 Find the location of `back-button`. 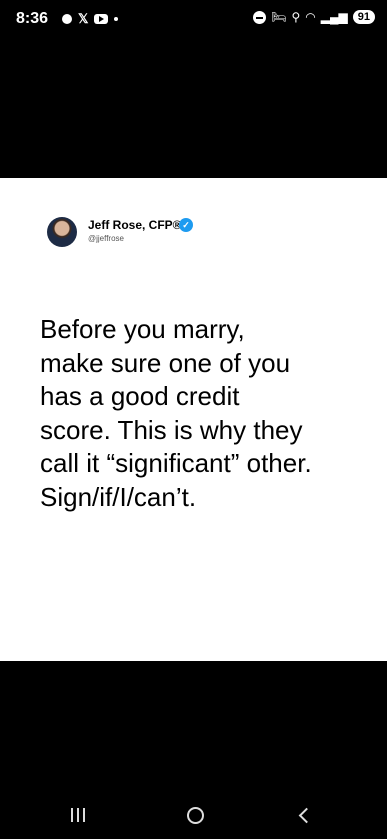

back-button is located at coordinates (303, 815).